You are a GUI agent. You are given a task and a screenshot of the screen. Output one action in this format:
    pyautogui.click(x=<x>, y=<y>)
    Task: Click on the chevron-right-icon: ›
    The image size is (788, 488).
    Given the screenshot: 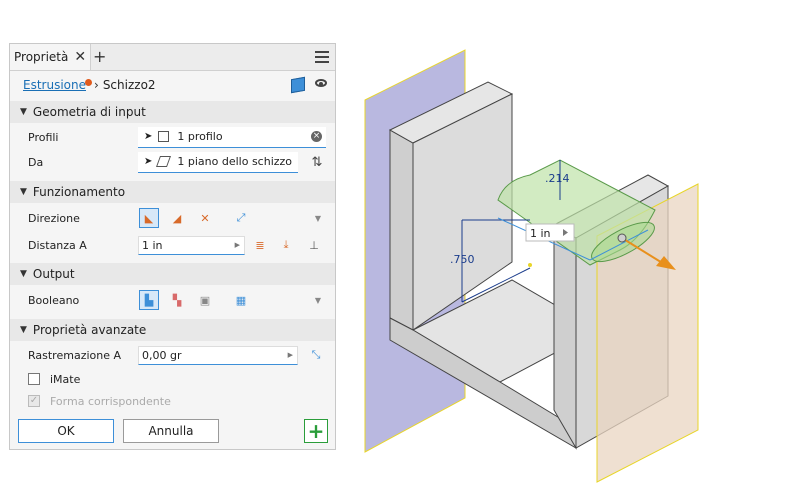 What is the action you would take?
    pyautogui.click(x=96, y=85)
    